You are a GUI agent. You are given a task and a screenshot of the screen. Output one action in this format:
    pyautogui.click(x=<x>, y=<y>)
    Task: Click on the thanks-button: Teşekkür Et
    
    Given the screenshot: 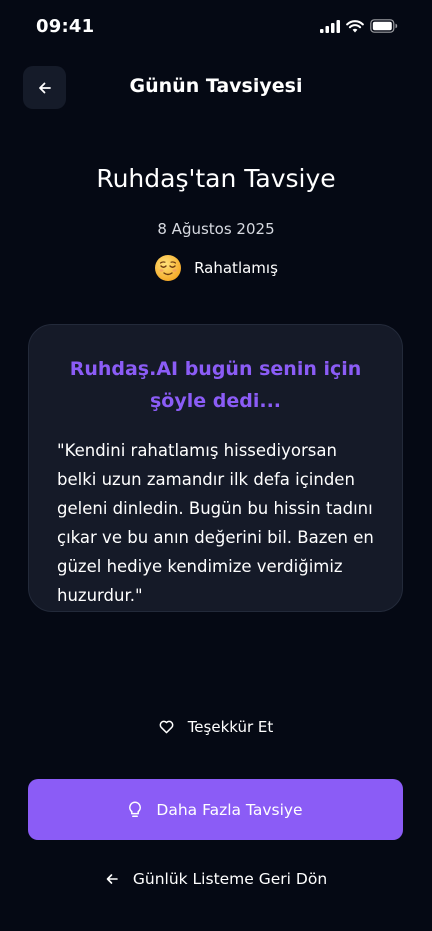 What is the action you would take?
    pyautogui.click(x=216, y=727)
    